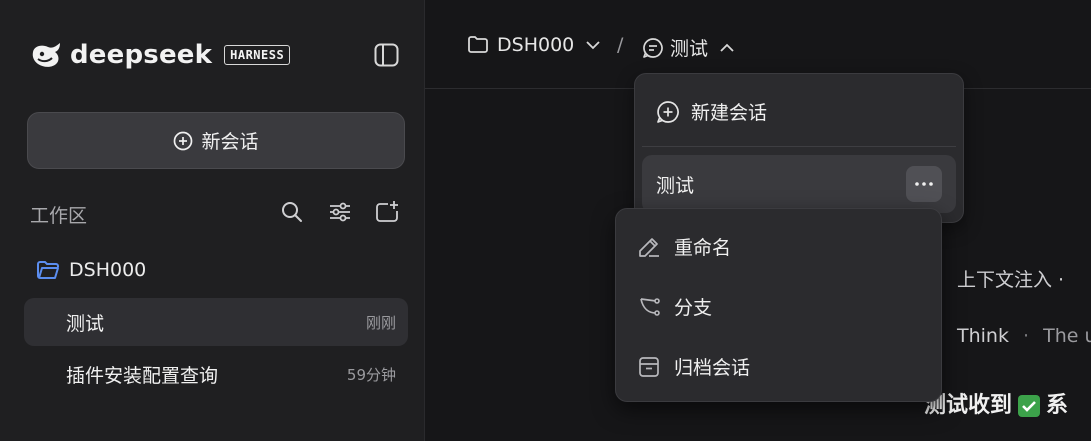  What do you see at coordinates (216, 322) in the screenshot?
I see `conversation-item: 测试 刚刚` at bounding box center [216, 322].